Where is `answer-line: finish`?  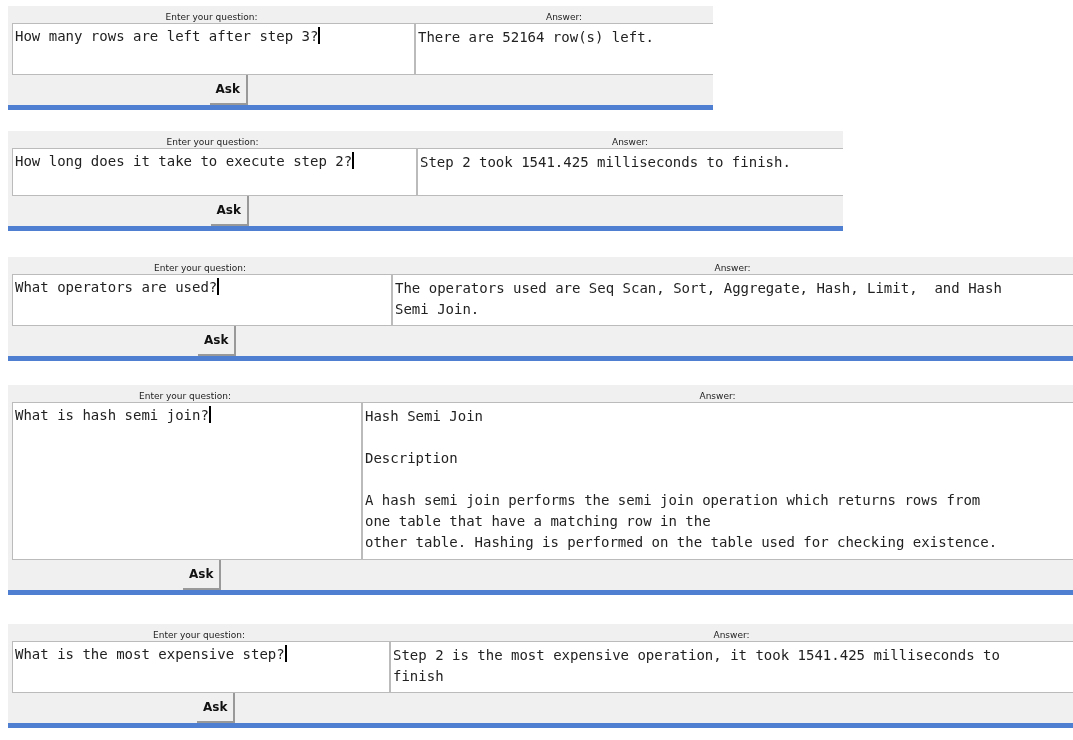
answer-line: finish is located at coordinates (418, 676).